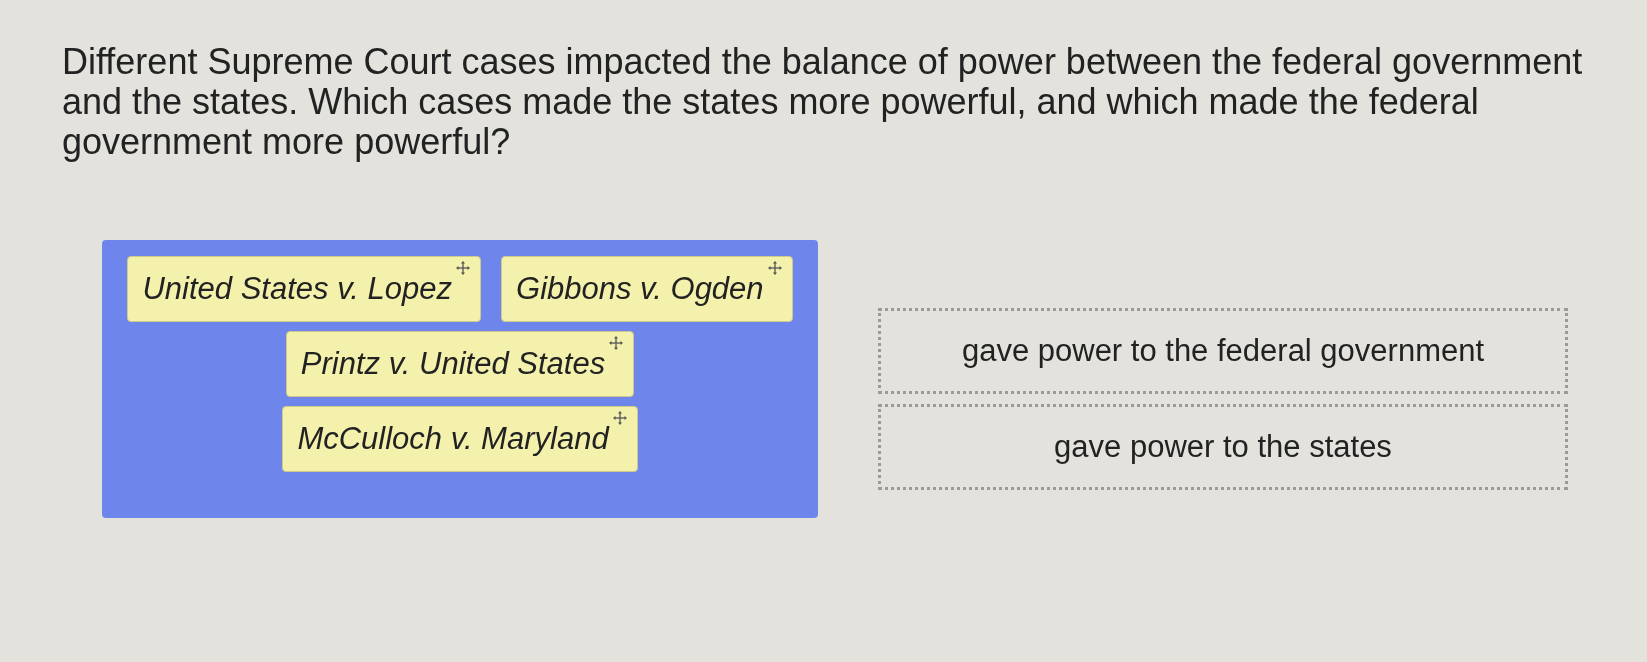  I want to click on draggable-tile: Printz v. United States, so click(460, 364).